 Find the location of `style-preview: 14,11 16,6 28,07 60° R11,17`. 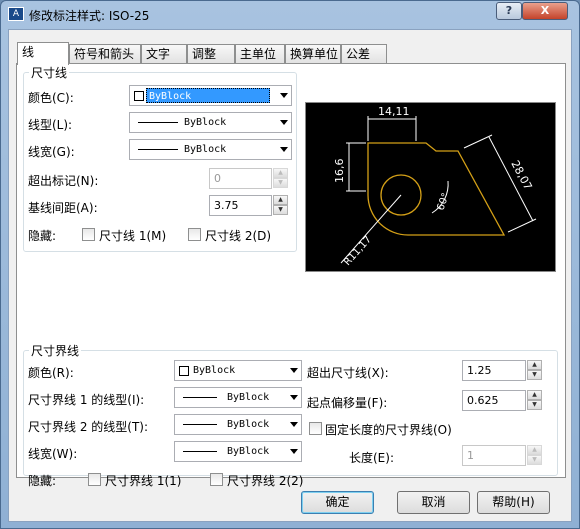

style-preview: 14,11 16,6 28,07 60° R11,17 is located at coordinates (430, 187).